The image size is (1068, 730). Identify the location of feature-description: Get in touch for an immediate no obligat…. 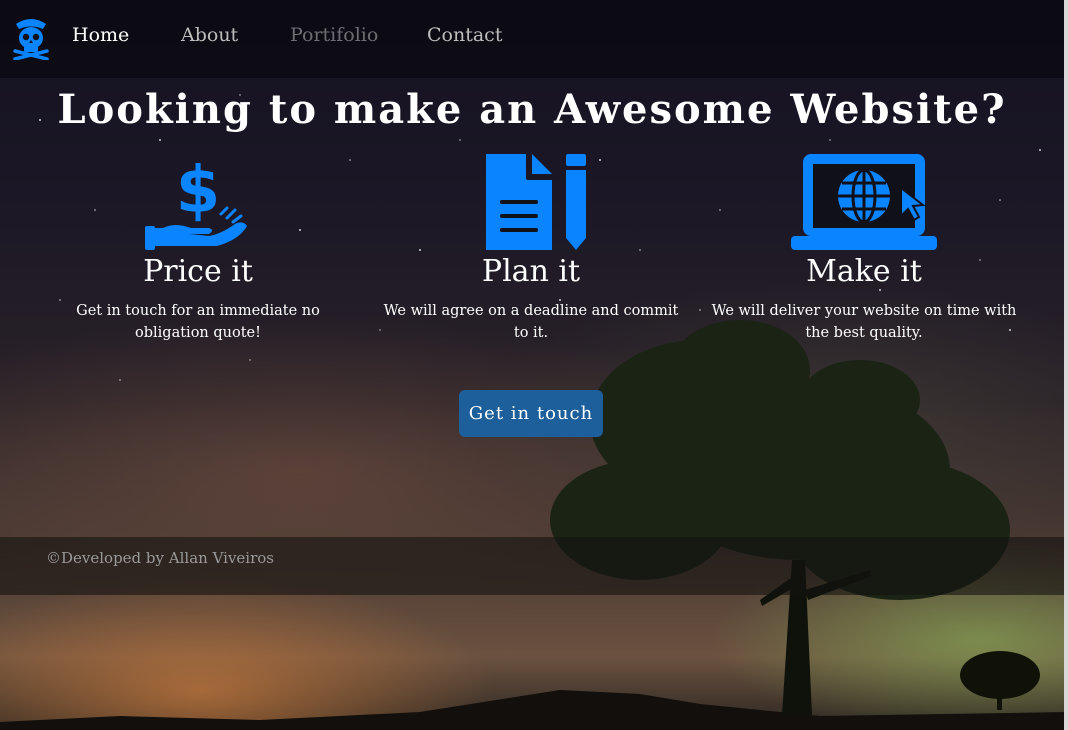
(198, 322).